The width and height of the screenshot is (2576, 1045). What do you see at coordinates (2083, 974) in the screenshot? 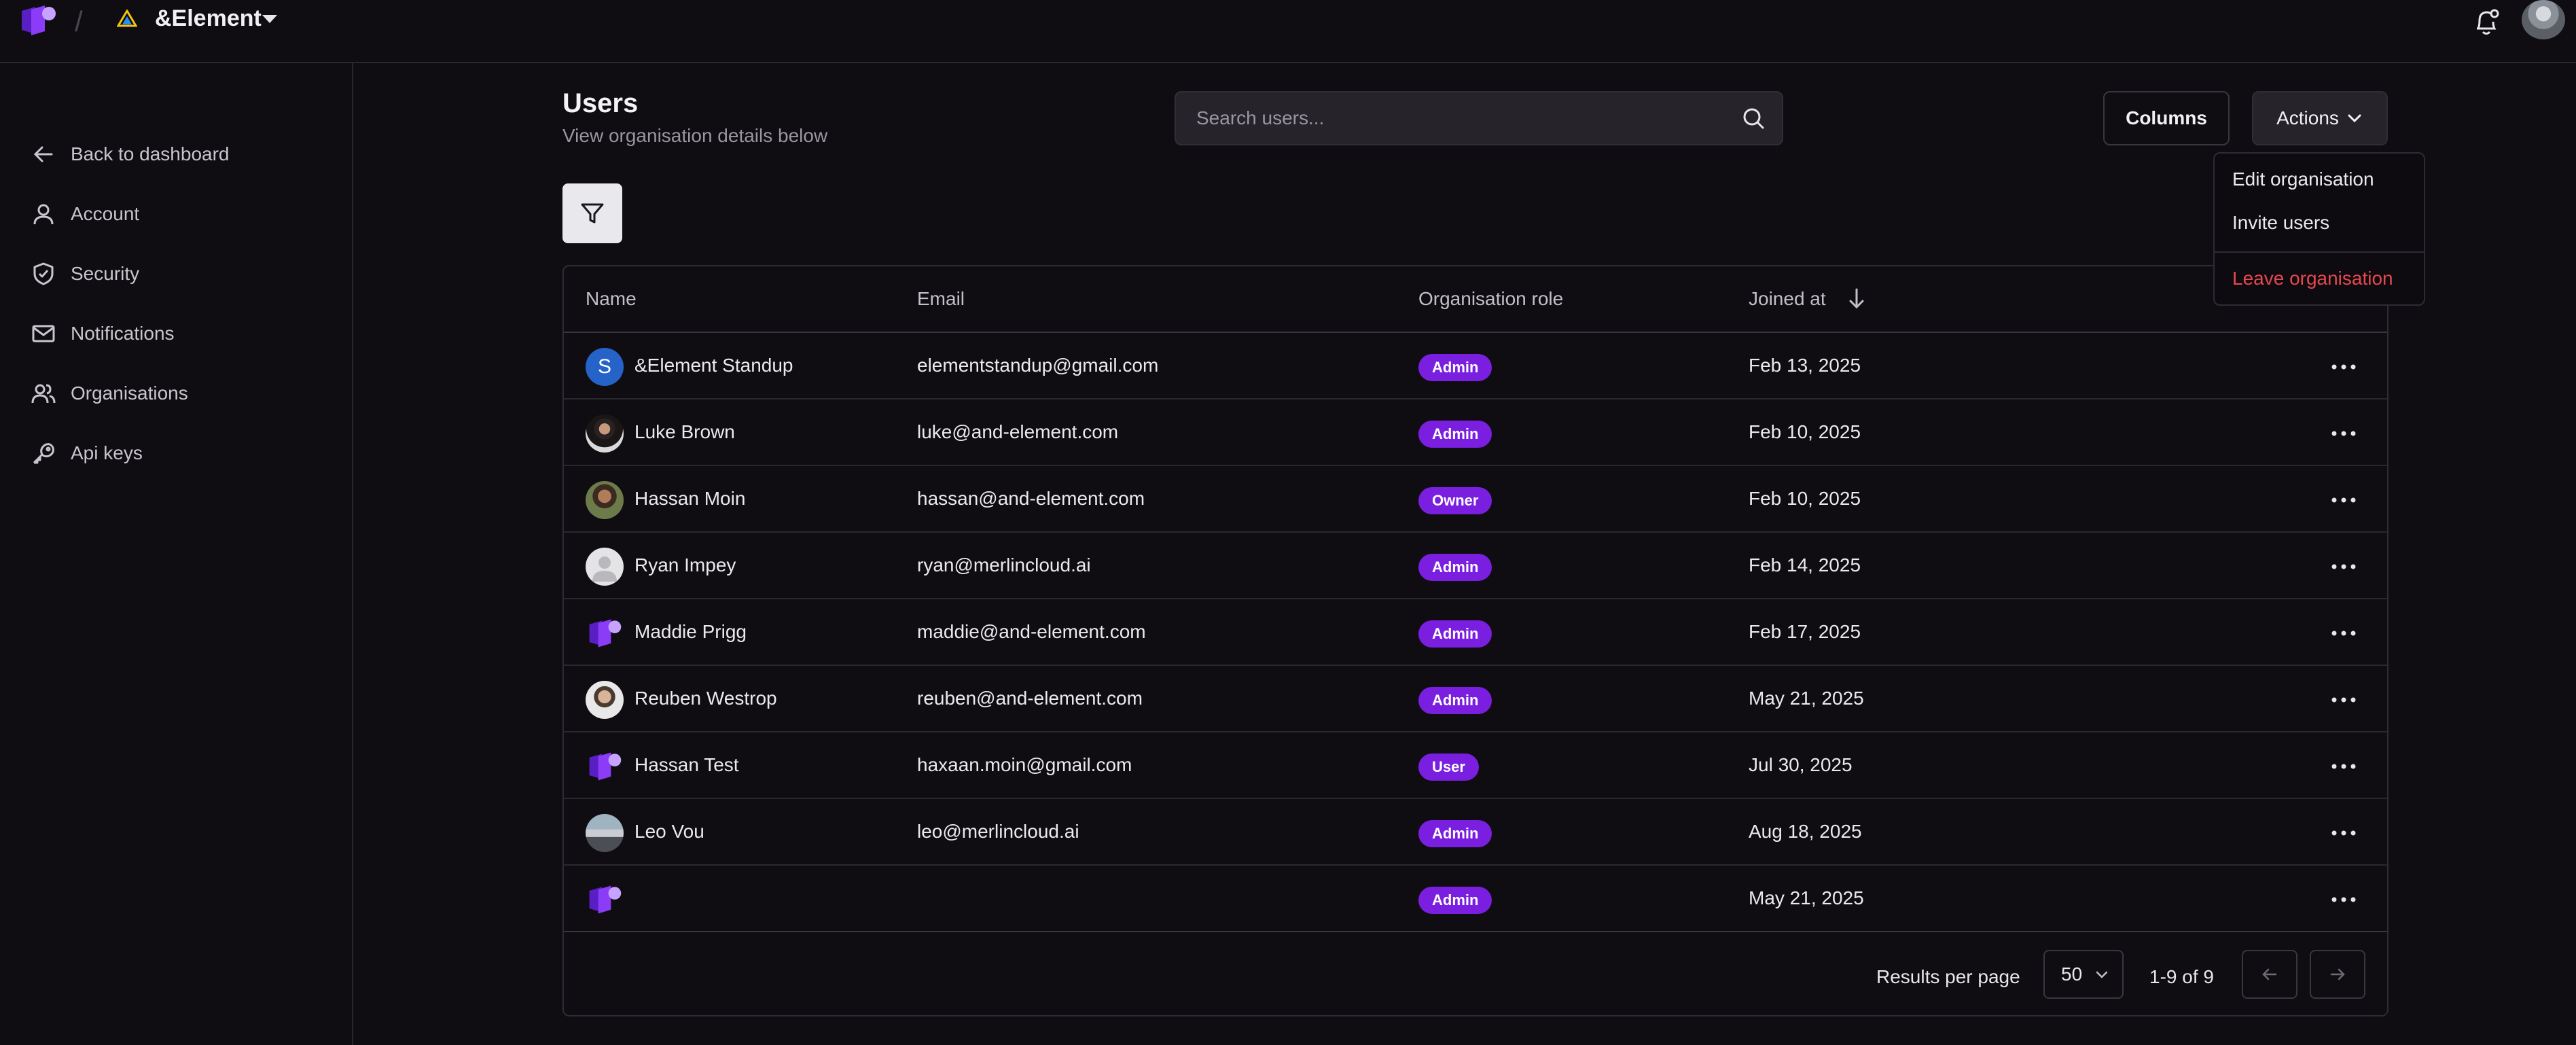
I see `per-page-select: 50` at bounding box center [2083, 974].